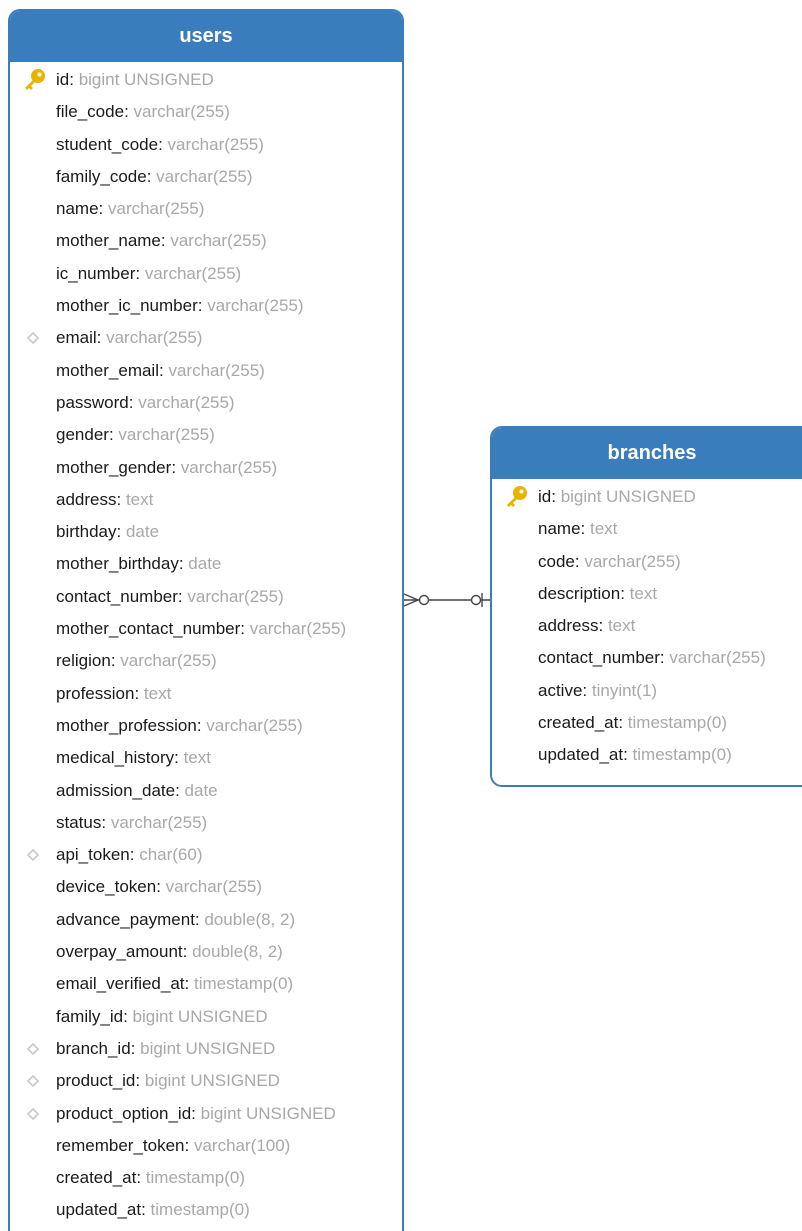 This screenshot has width=802, height=1231. I want to click on field-row: api_token: char(60), so click(206, 855).